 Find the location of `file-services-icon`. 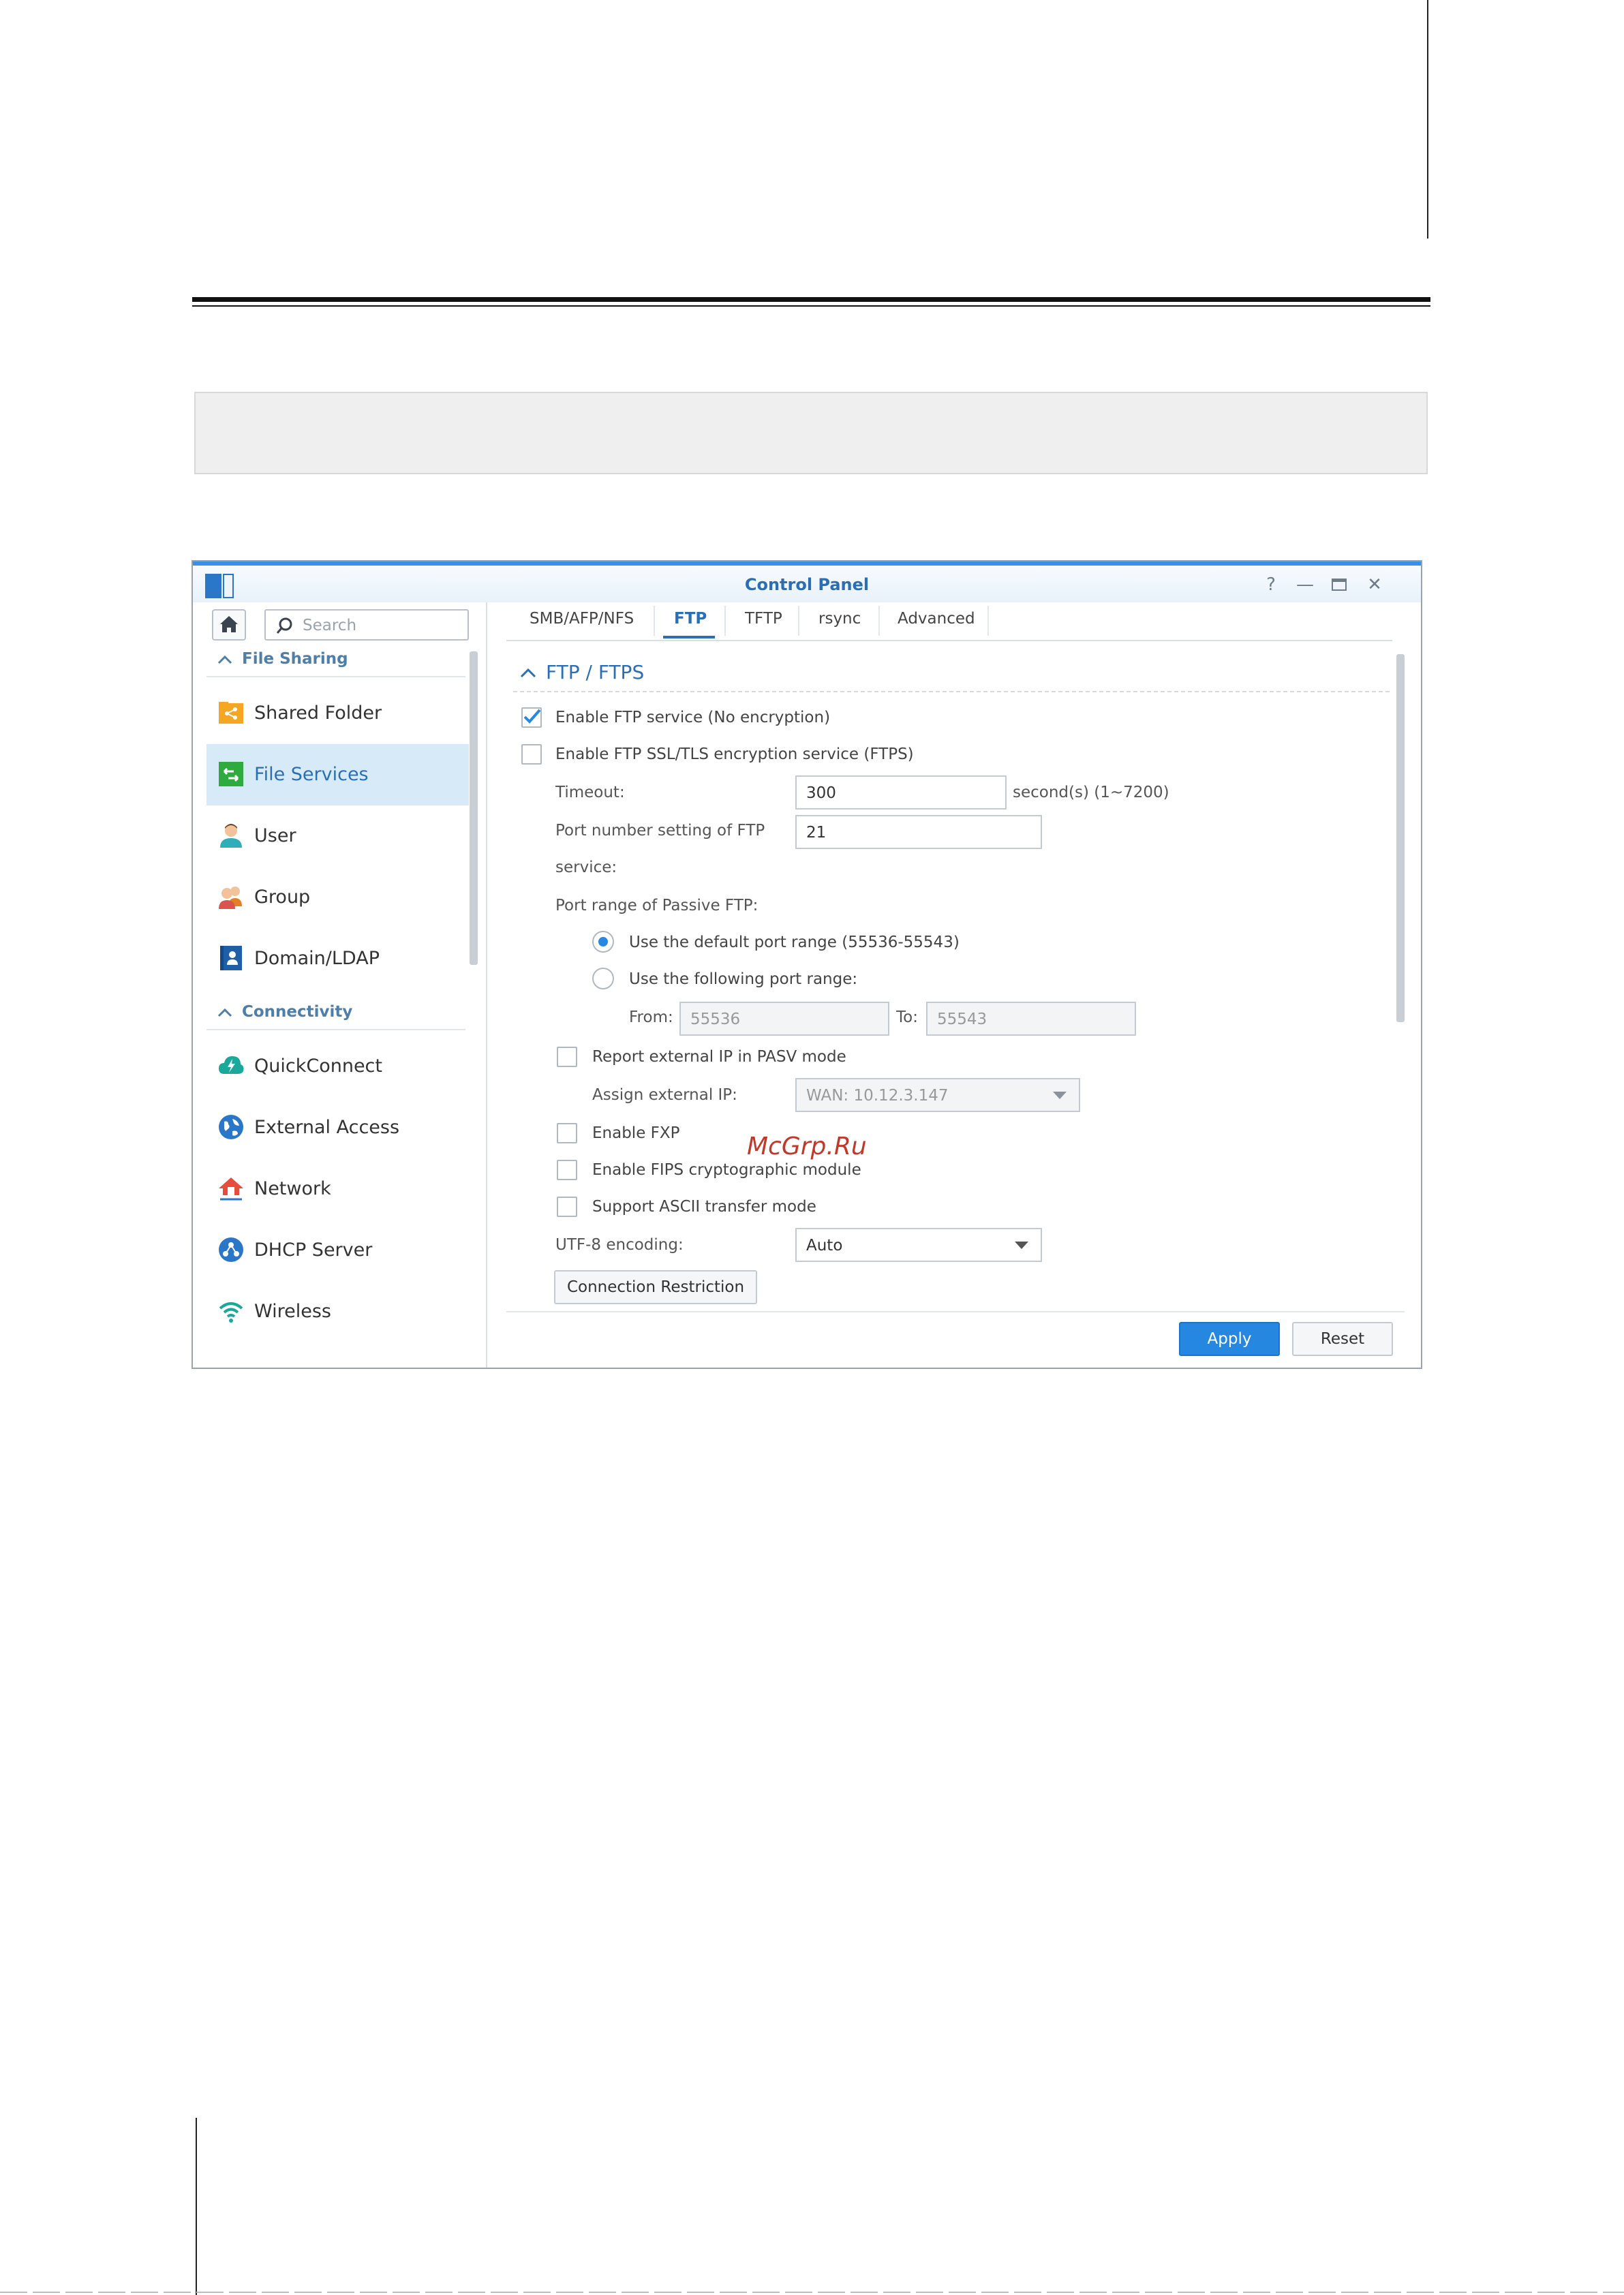

file-services-icon is located at coordinates (231, 774).